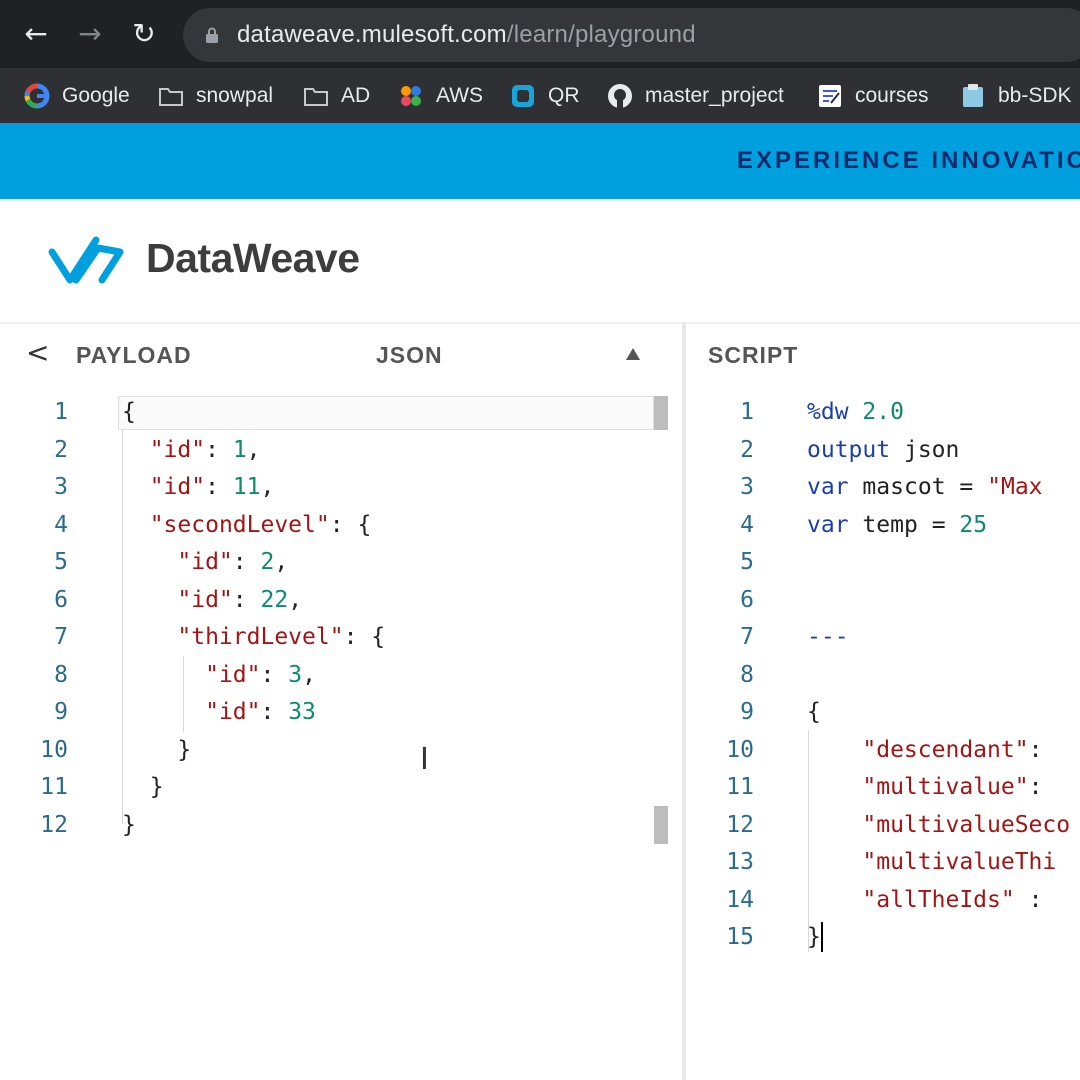 This screenshot has height=1080, width=1080. I want to click on url-path: /learn/playground, so click(601, 34).